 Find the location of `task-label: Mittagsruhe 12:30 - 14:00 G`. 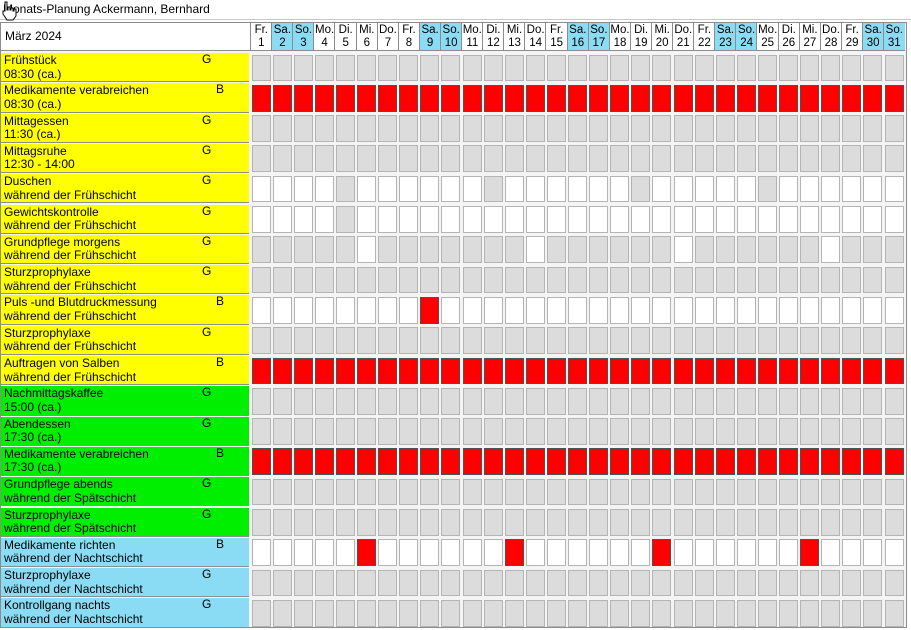

task-label: Mittagsruhe 12:30 - 14:00 G is located at coordinates (125, 158).